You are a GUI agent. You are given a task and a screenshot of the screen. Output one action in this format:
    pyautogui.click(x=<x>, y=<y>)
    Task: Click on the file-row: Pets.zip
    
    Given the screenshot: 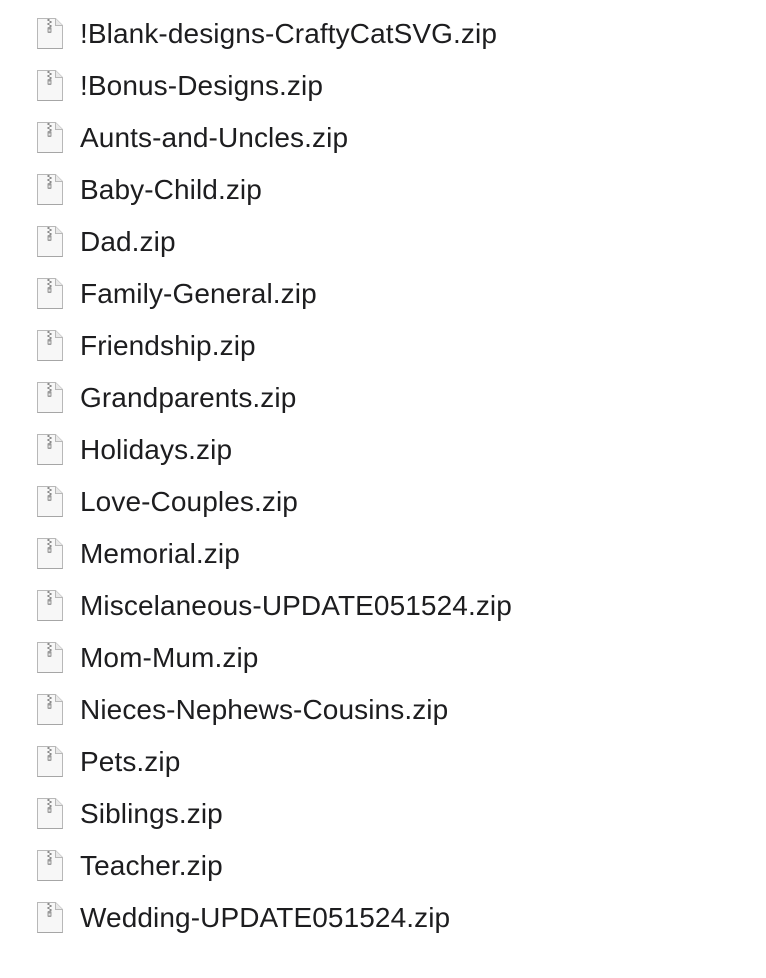 What is the action you would take?
    pyautogui.click(x=383, y=762)
    